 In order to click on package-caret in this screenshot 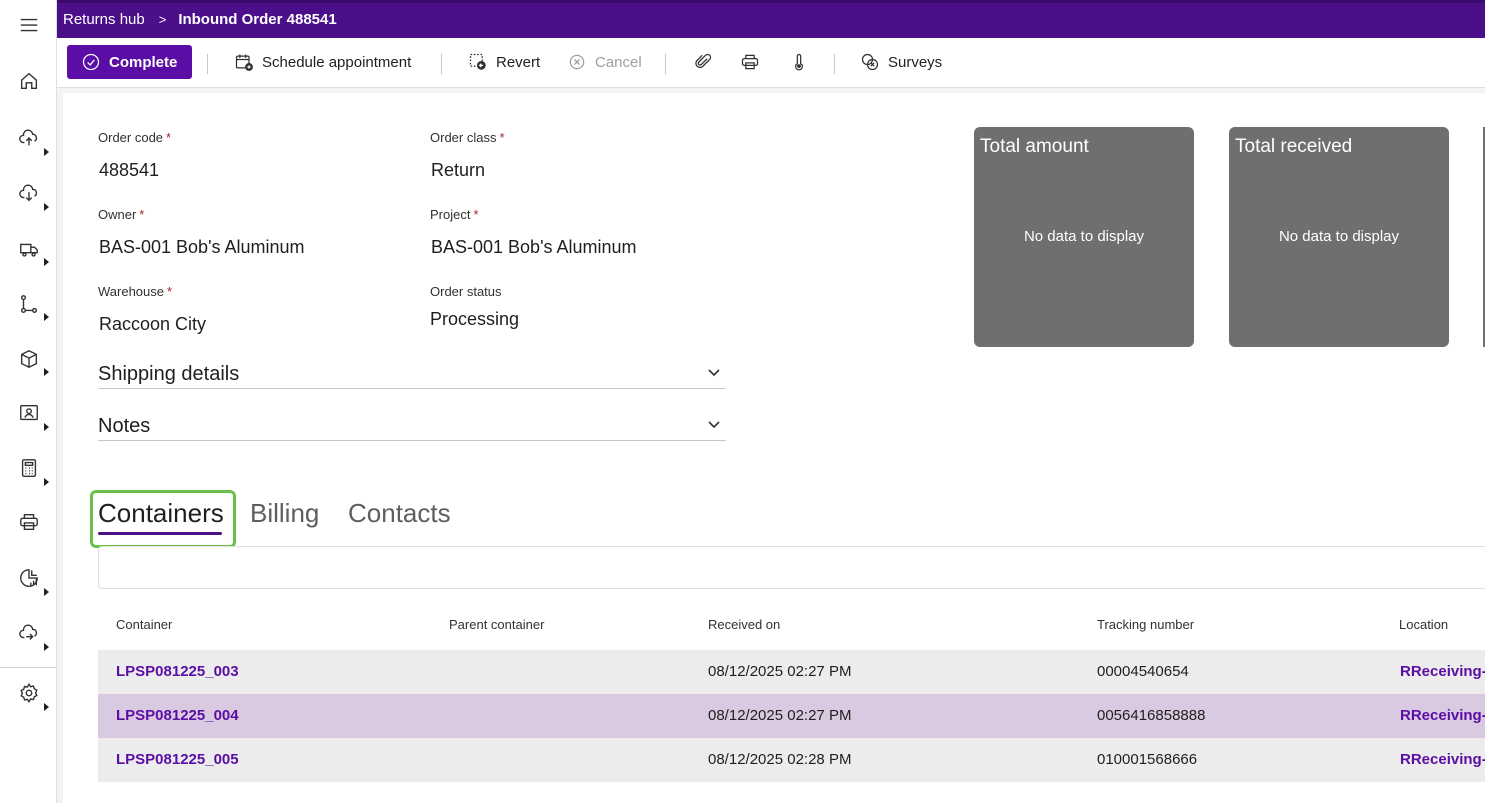, I will do `click(46, 372)`.